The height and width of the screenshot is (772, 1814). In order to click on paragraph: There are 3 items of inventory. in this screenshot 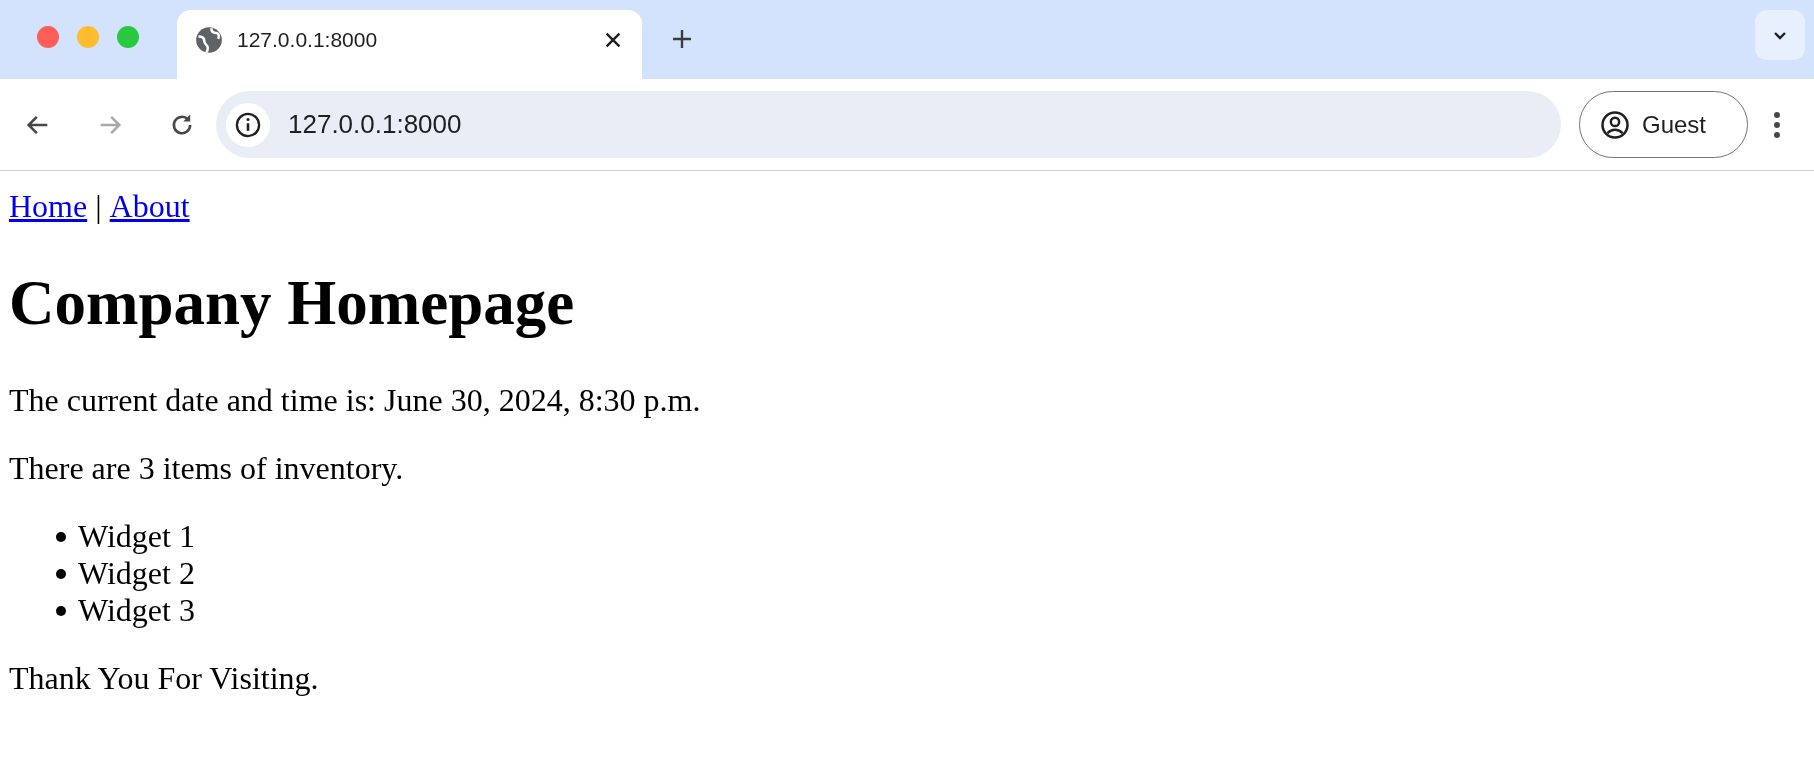, I will do `click(207, 468)`.